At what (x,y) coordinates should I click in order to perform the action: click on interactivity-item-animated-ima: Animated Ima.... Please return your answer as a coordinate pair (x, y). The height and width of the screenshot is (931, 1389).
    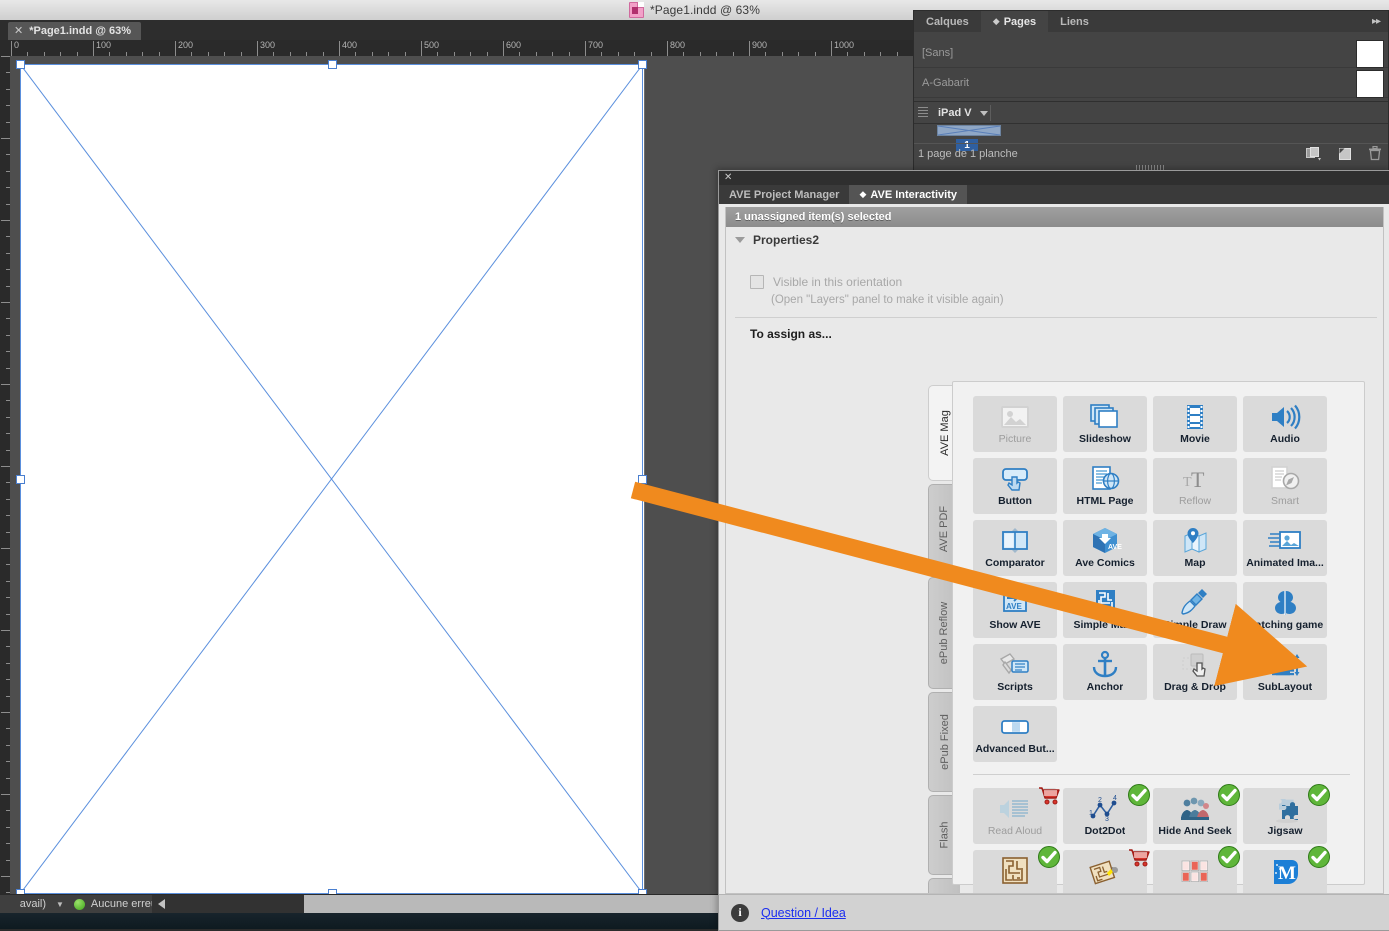
    Looking at the image, I should click on (1285, 548).